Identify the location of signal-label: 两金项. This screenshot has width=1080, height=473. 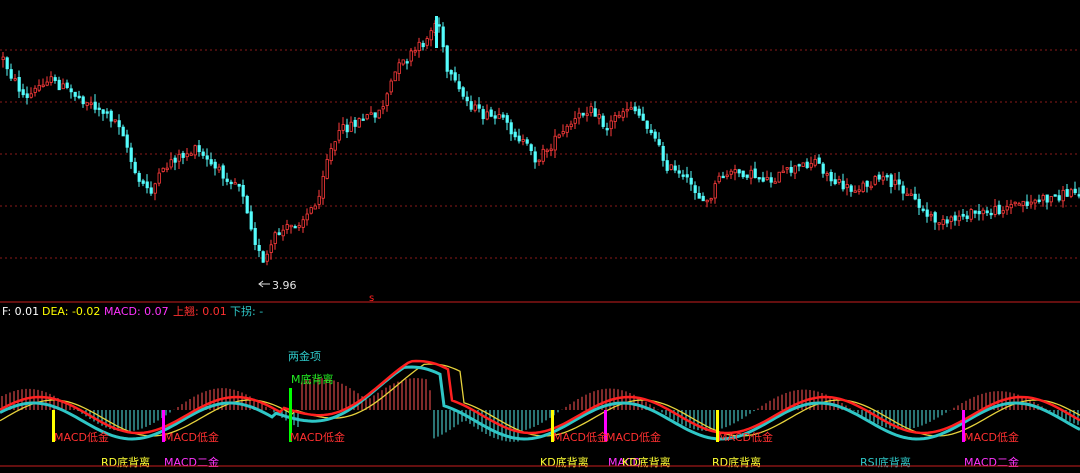
(304, 356).